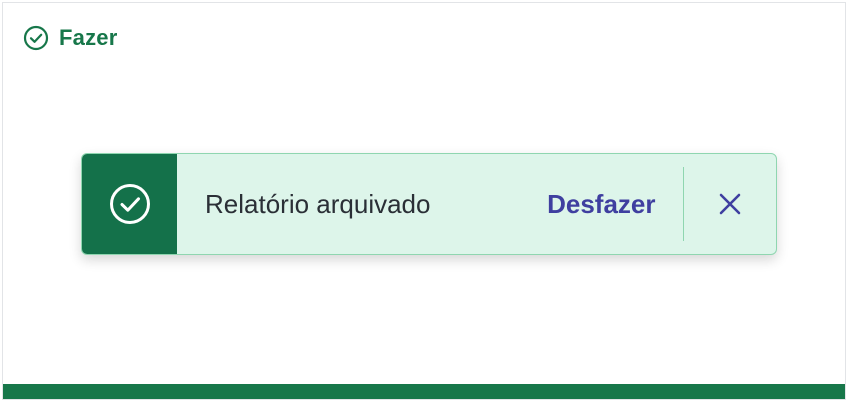  What do you see at coordinates (424, 391) in the screenshot?
I see `footer-bar` at bounding box center [424, 391].